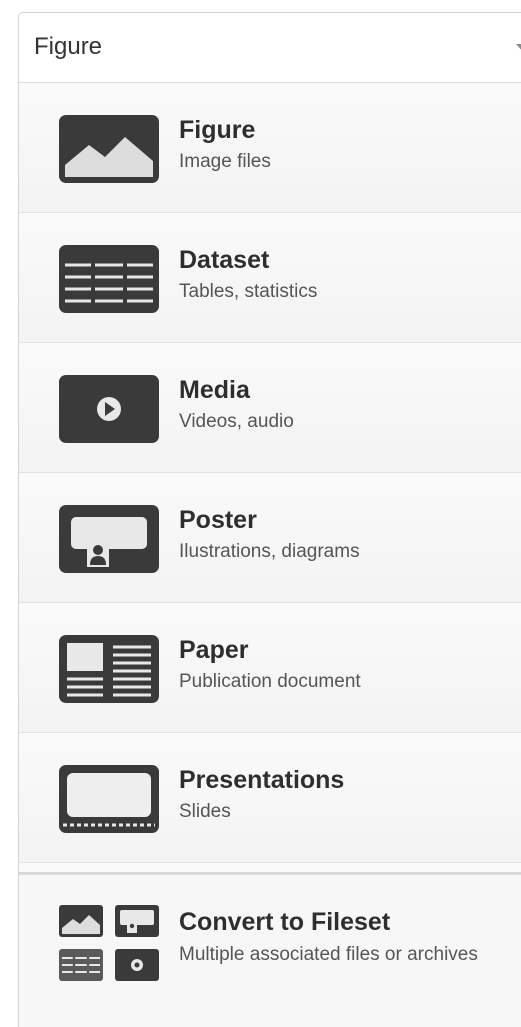 This screenshot has height=1027, width=521. Describe the element at coordinates (270, 408) in the screenshot. I see `option-media: Media Videos, audio` at that location.